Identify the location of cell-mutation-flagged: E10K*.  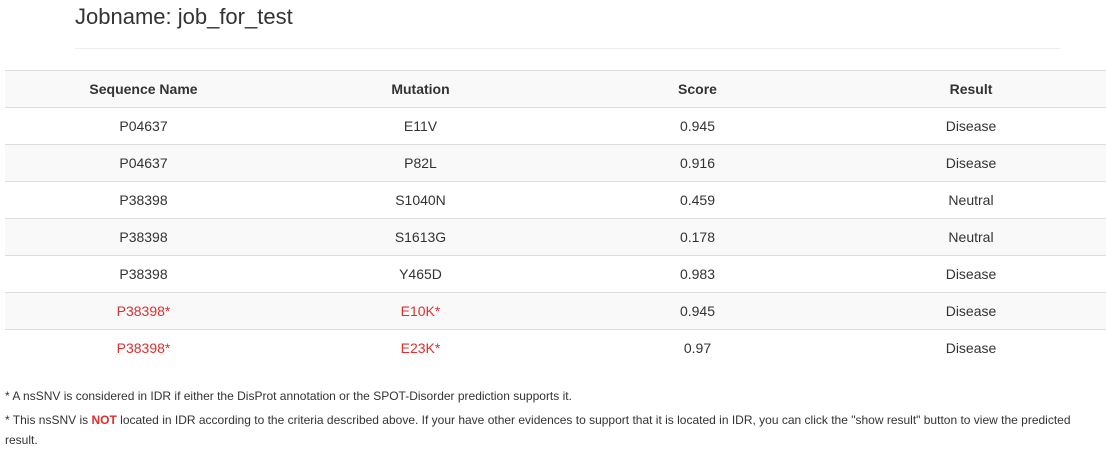
(420, 311).